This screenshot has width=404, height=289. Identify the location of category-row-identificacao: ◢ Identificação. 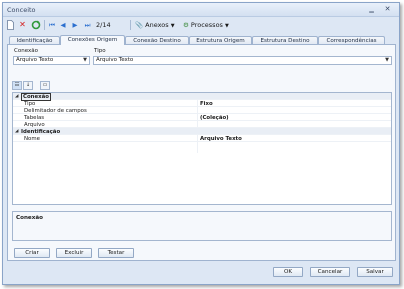
(202, 131).